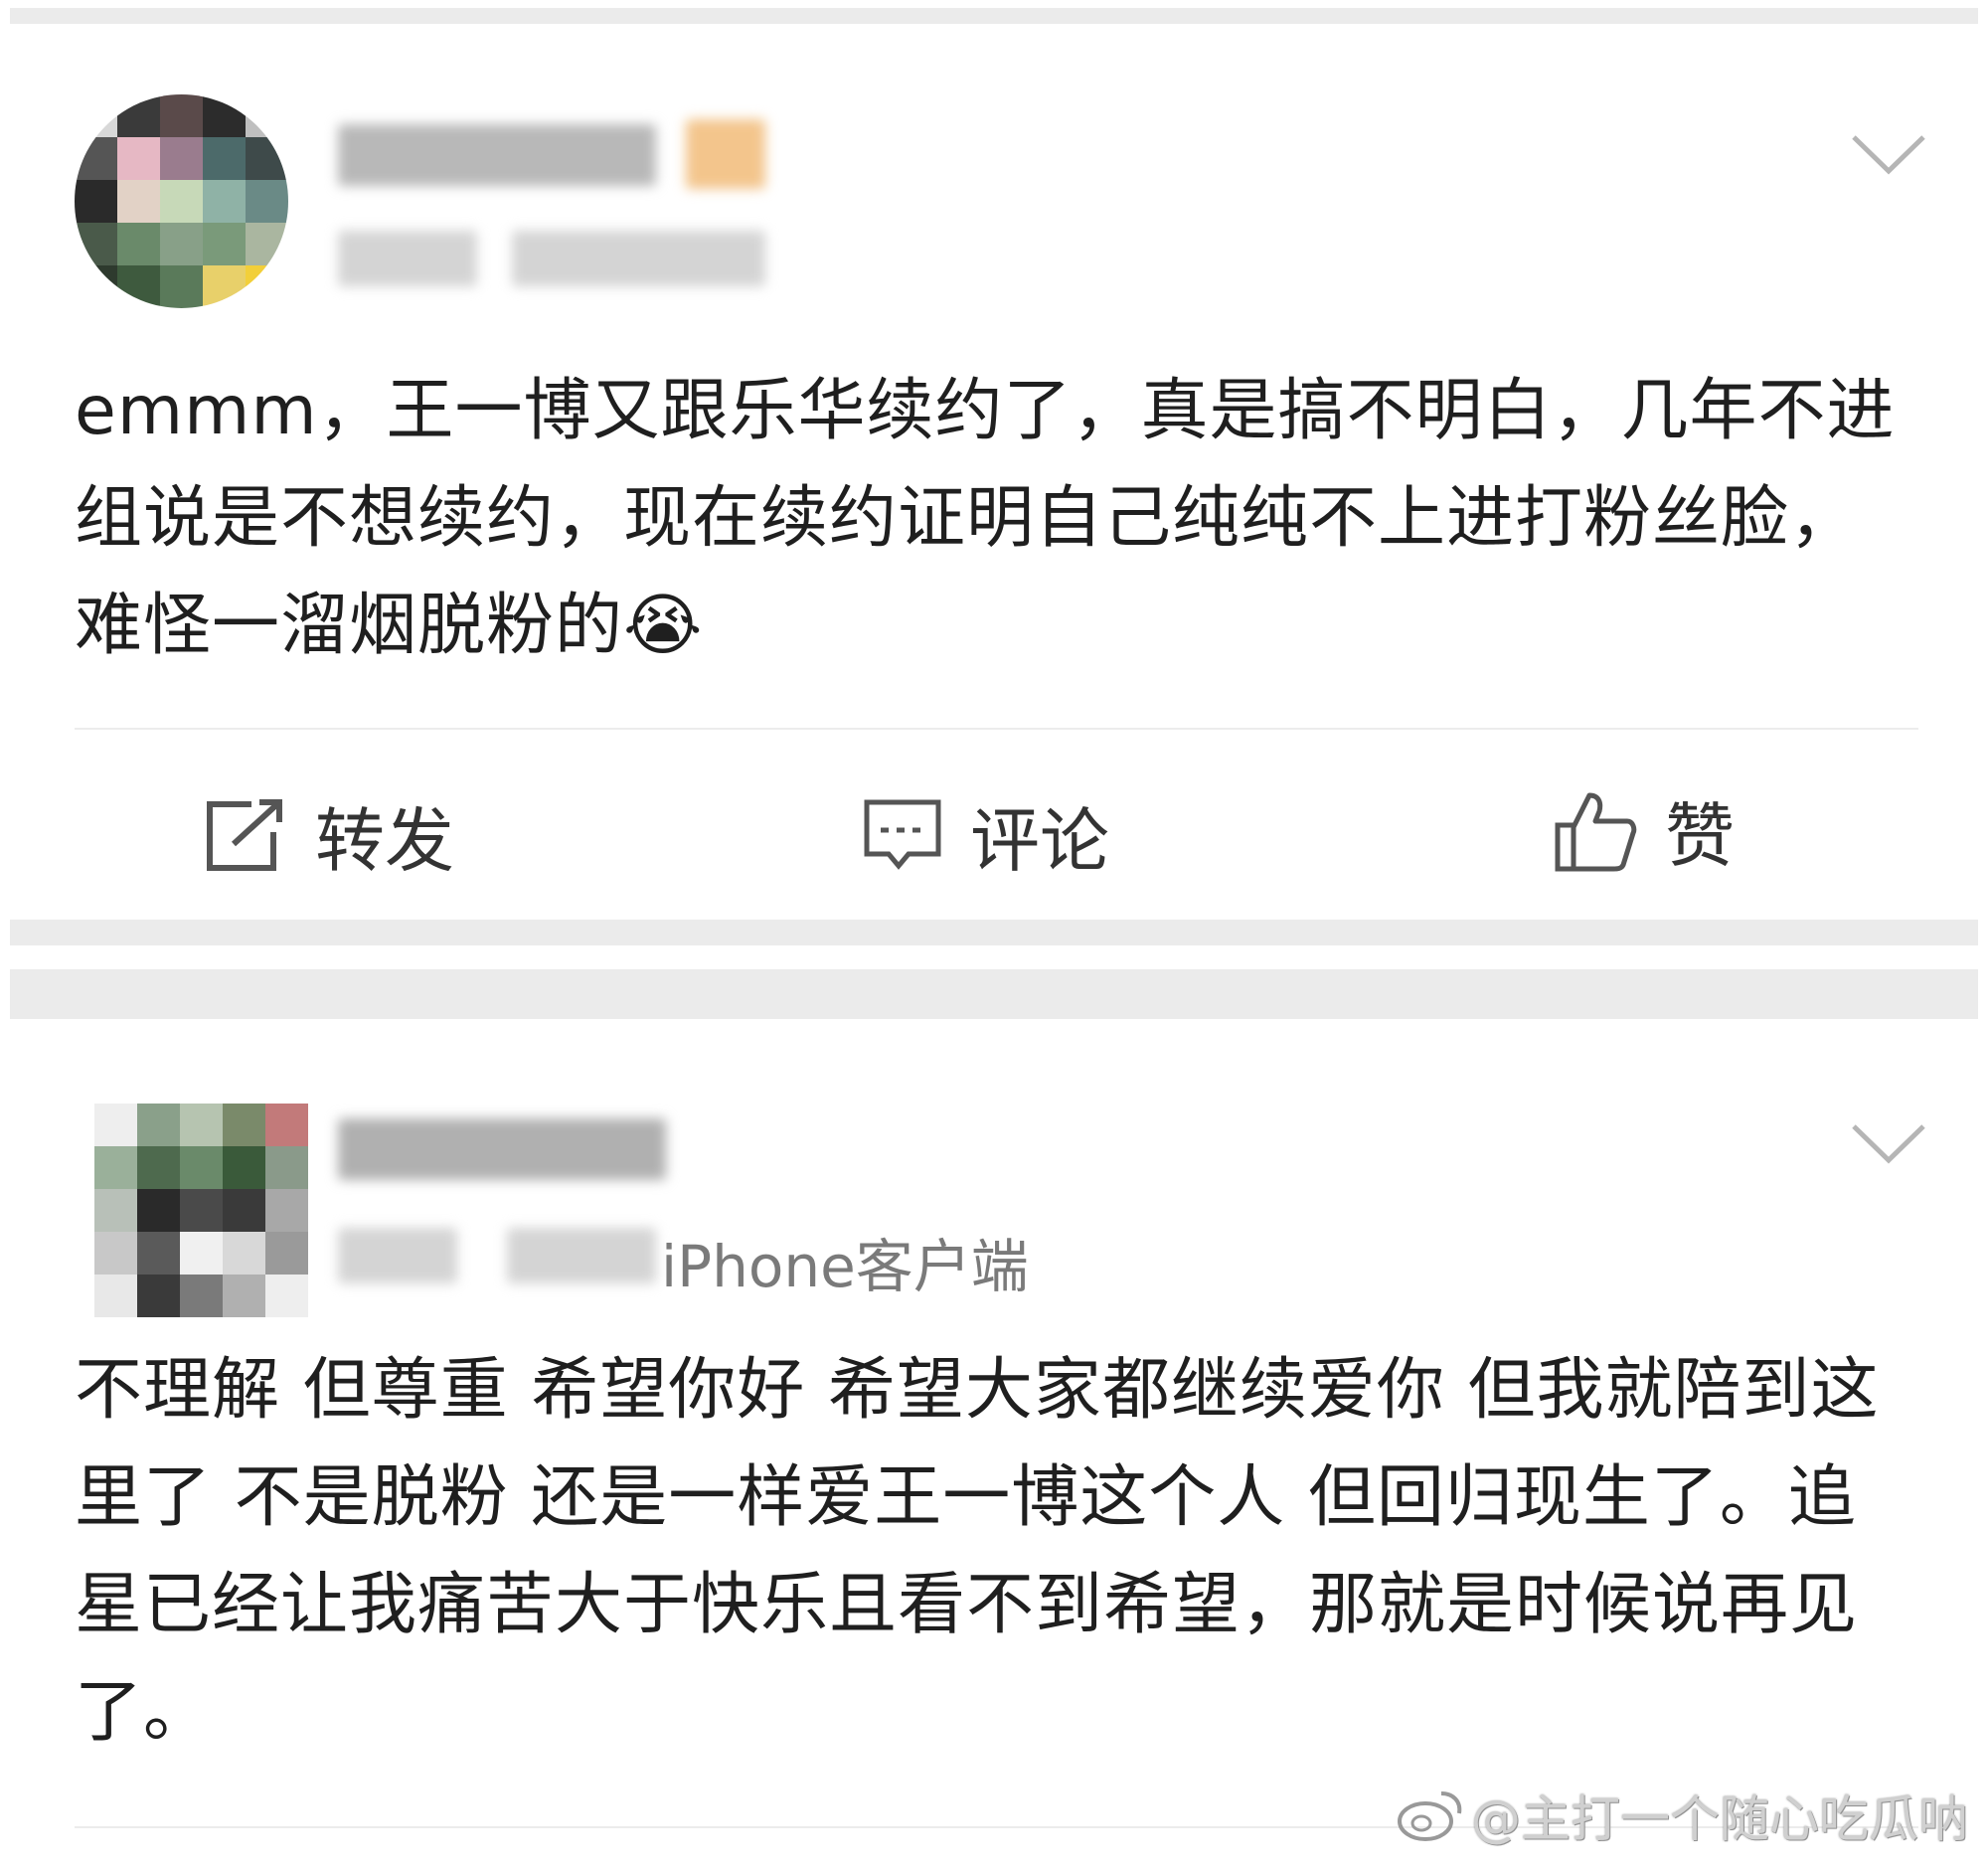  What do you see at coordinates (1644, 830) in the screenshot?
I see `like-button: 赞` at bounding box center [1644, 830].